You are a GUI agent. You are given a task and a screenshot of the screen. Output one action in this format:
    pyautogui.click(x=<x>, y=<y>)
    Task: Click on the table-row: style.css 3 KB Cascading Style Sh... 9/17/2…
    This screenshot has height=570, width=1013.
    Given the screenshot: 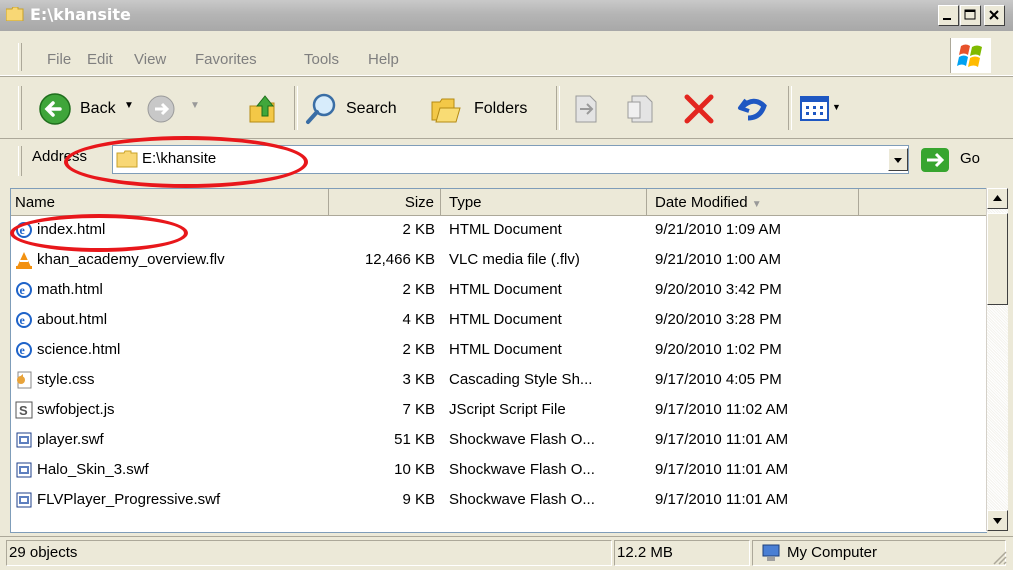 What is the action you would take?
    pyautogui.click(x=499, y=381)
    